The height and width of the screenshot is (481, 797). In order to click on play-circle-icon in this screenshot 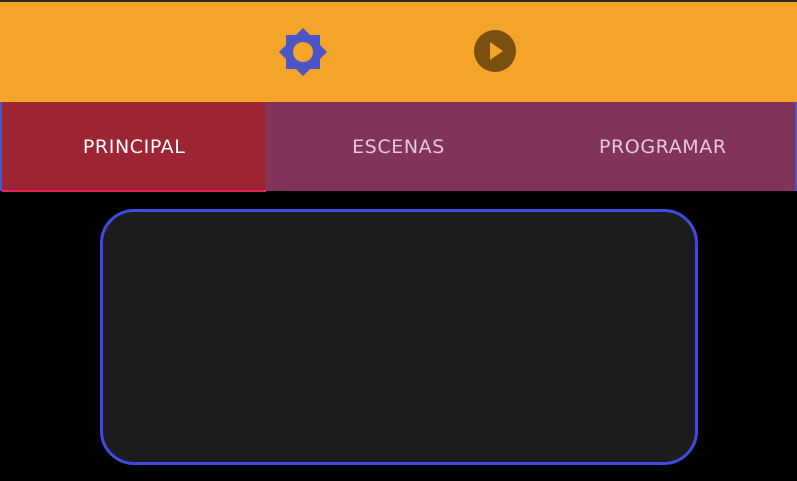, I will do `click(495, 51)`.